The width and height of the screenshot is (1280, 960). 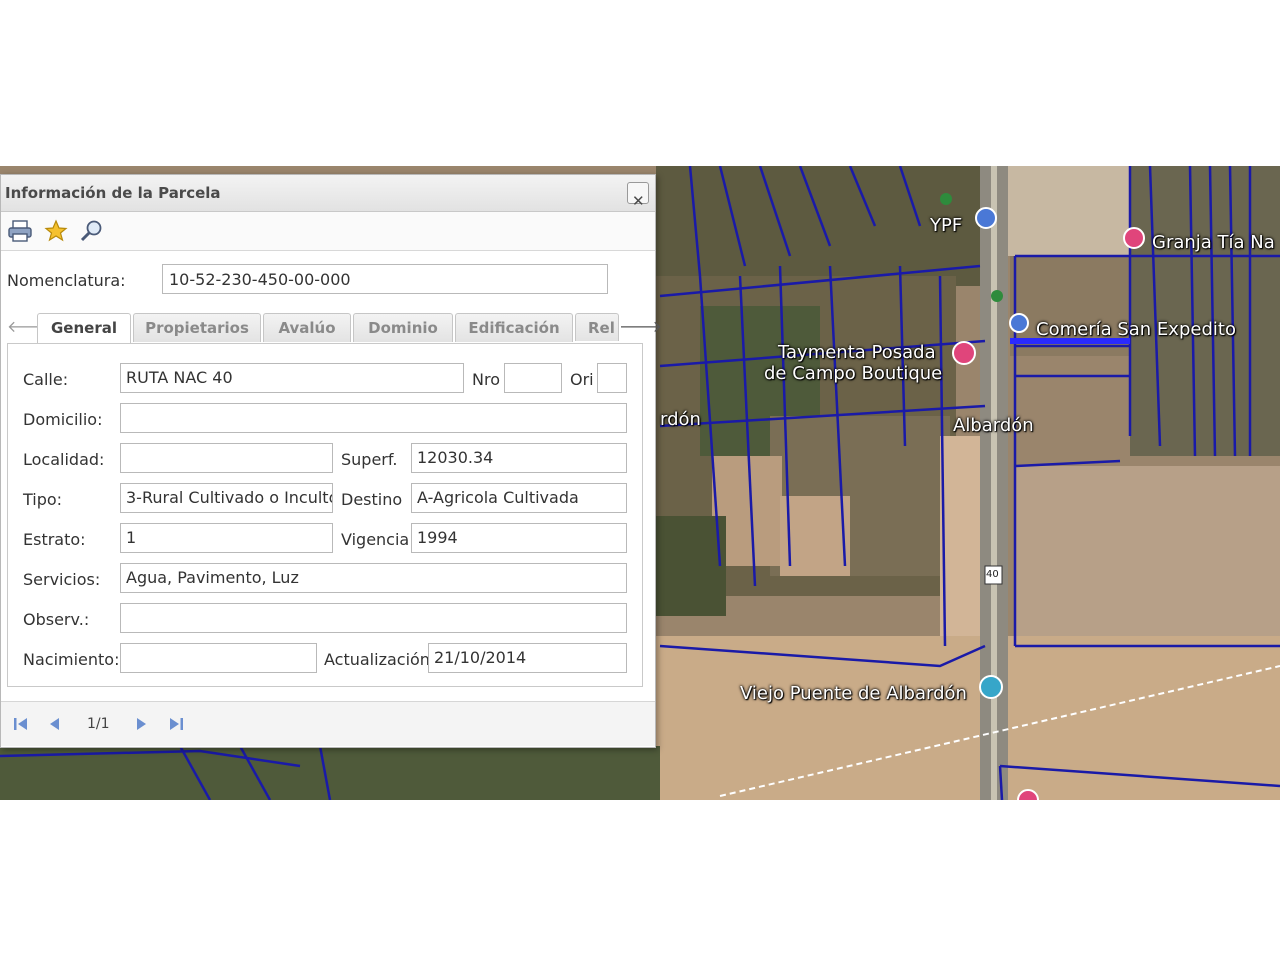 I want to click on page-indicator: 1/1, so click(x=98, y=724).